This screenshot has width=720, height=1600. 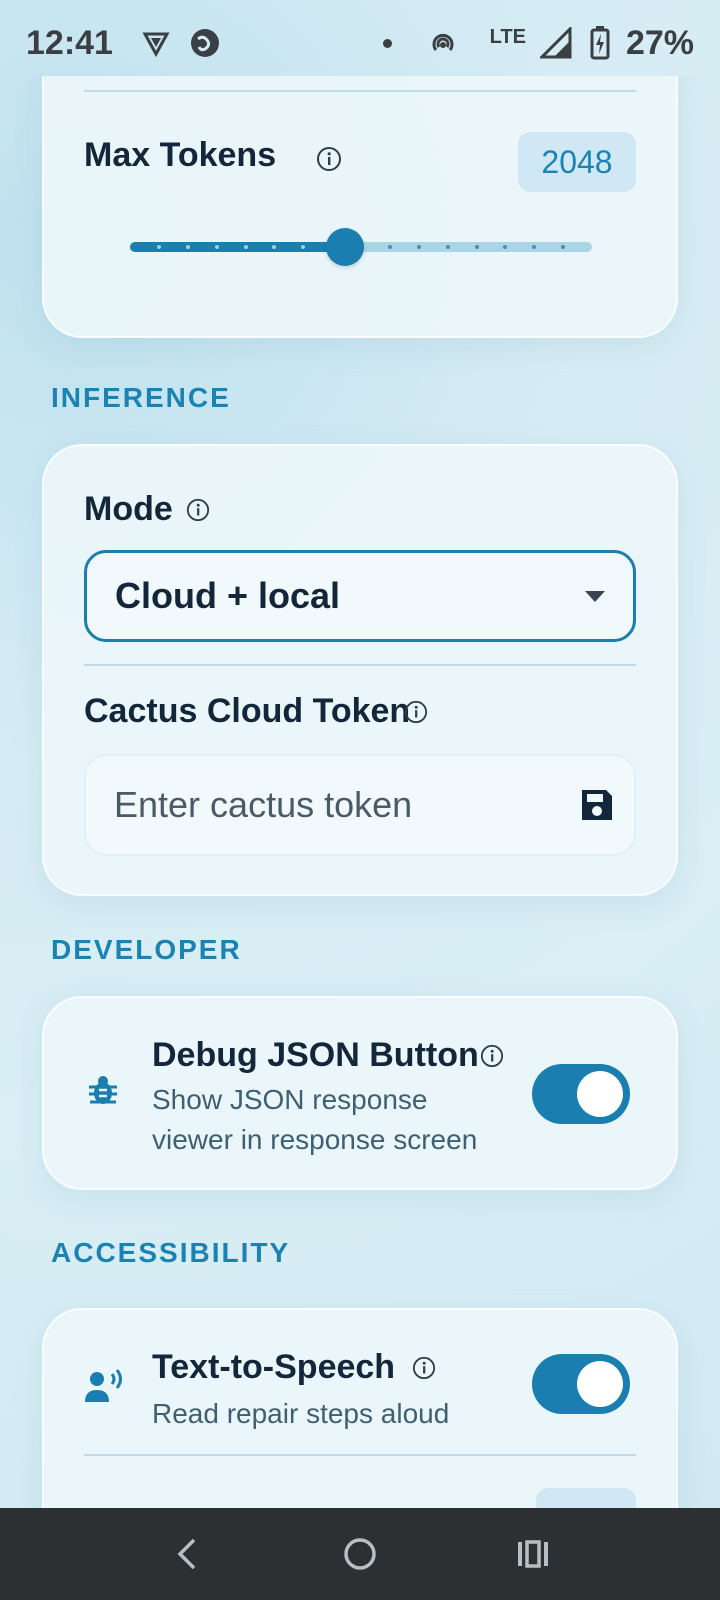 I want to click on max-tokens-label: Max Tokens, so click(x=180, y=155).